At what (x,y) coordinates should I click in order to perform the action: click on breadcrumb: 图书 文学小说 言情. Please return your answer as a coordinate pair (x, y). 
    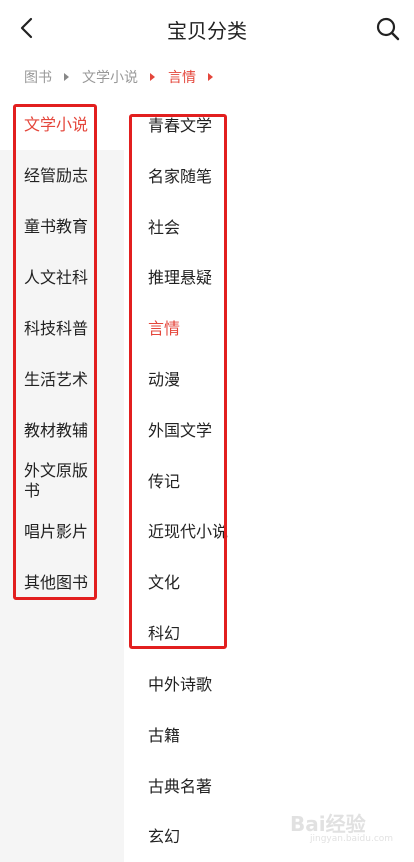
    Looking at the image, I should click on (125, 77).